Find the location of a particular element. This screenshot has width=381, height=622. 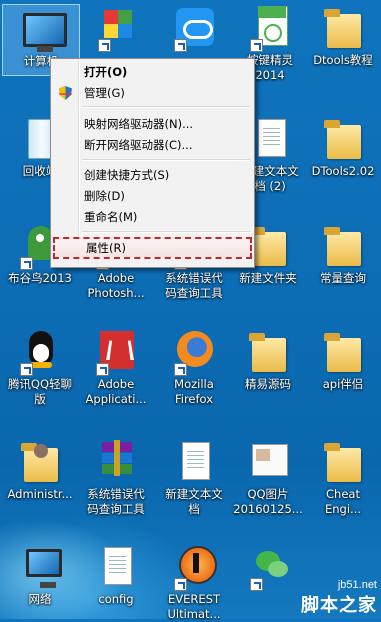

icon-label: config is located at coordinates (116, 599).